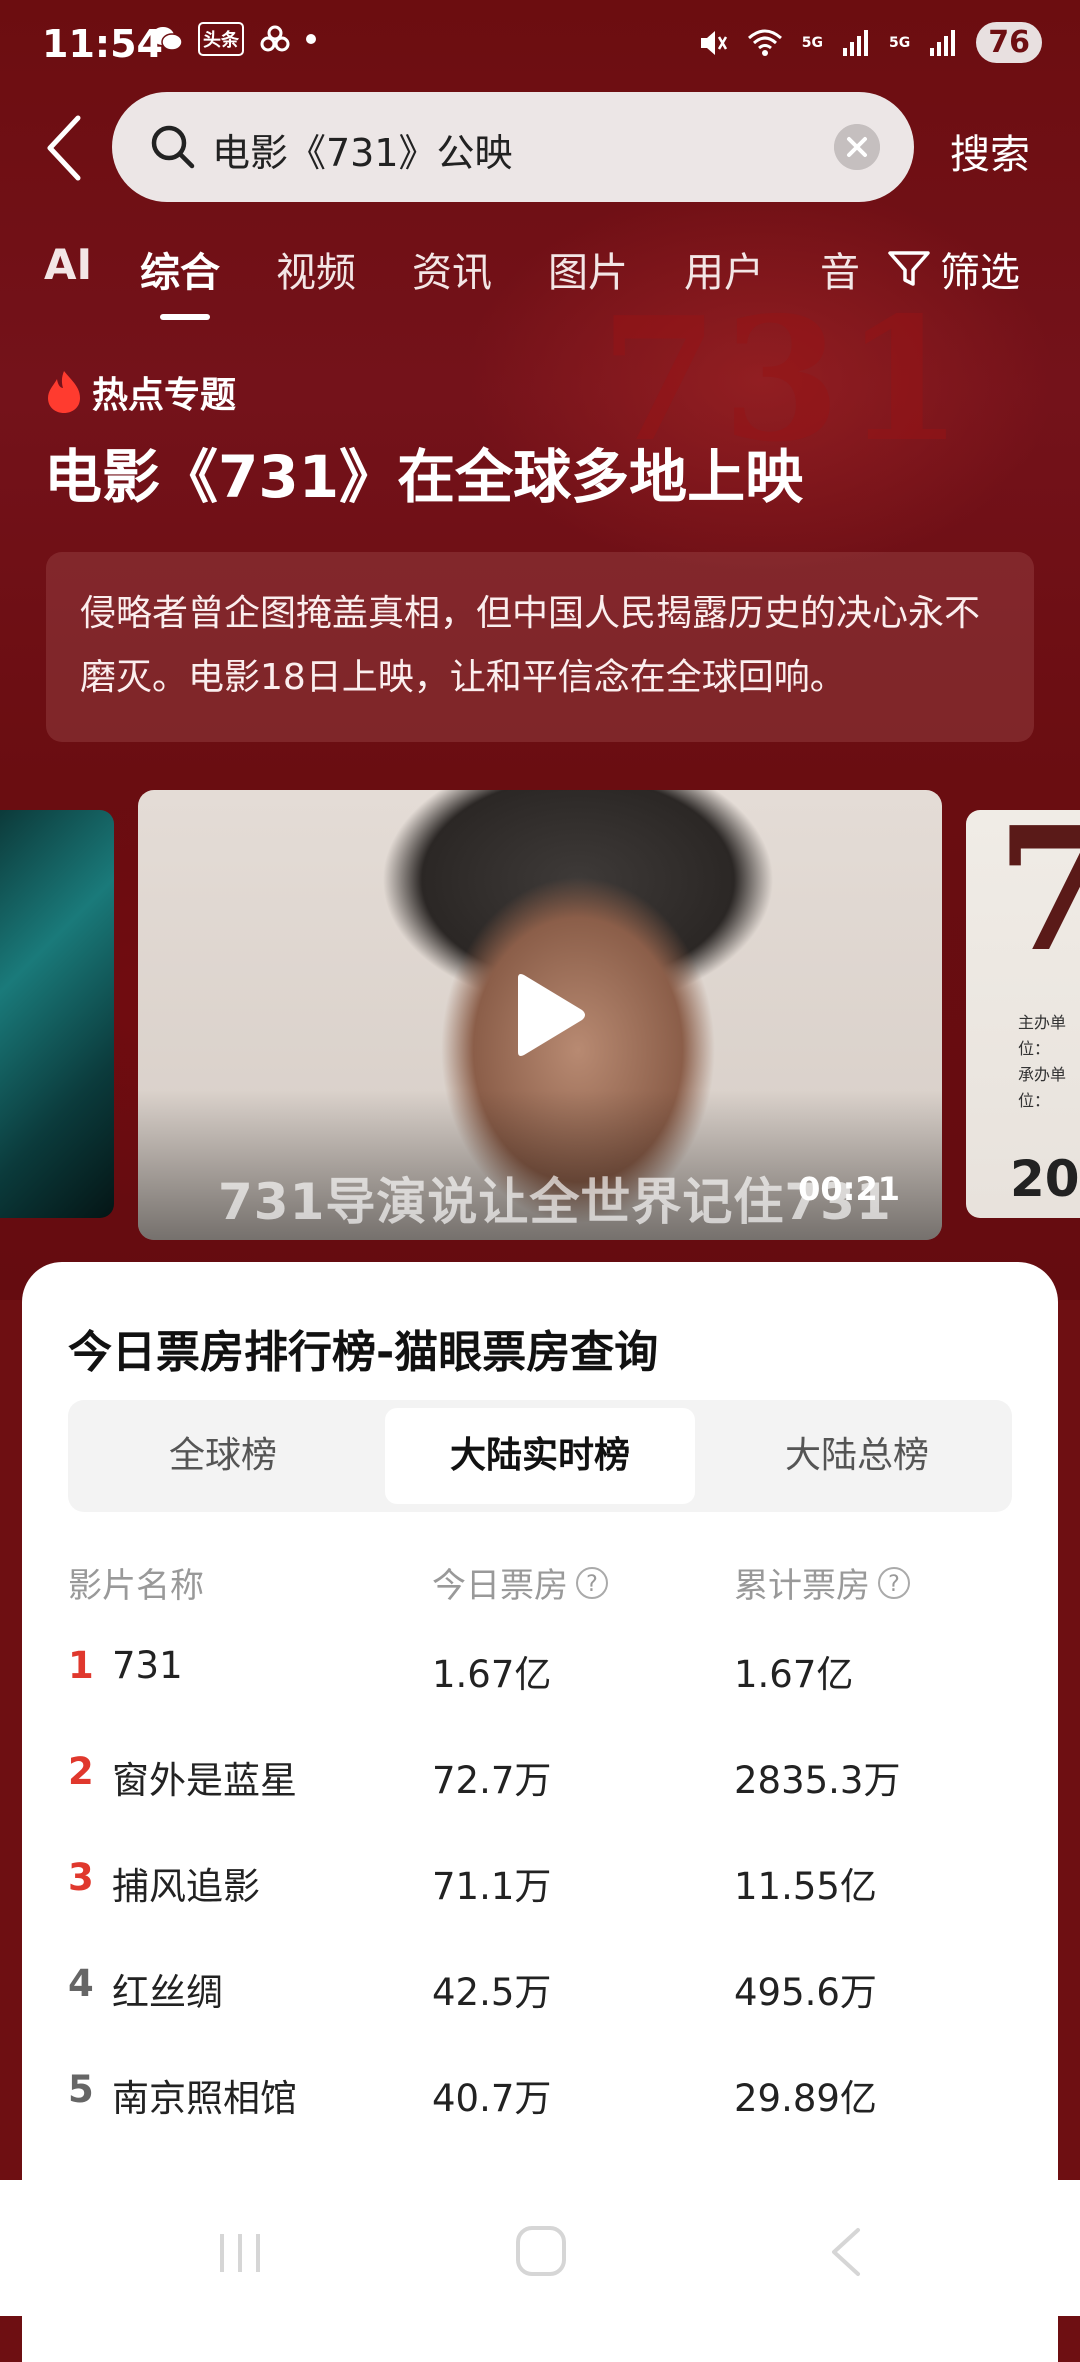  Describe the element at coordinates (492, 1992) in the screenshot. I see `today-box-office: 42.5万` at that location.